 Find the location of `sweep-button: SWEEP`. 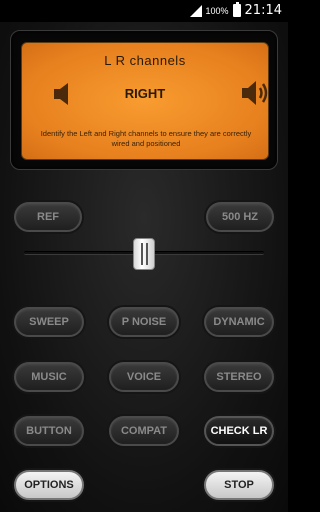

sweep-button: SWEEP is located at coordinates (49, 322).